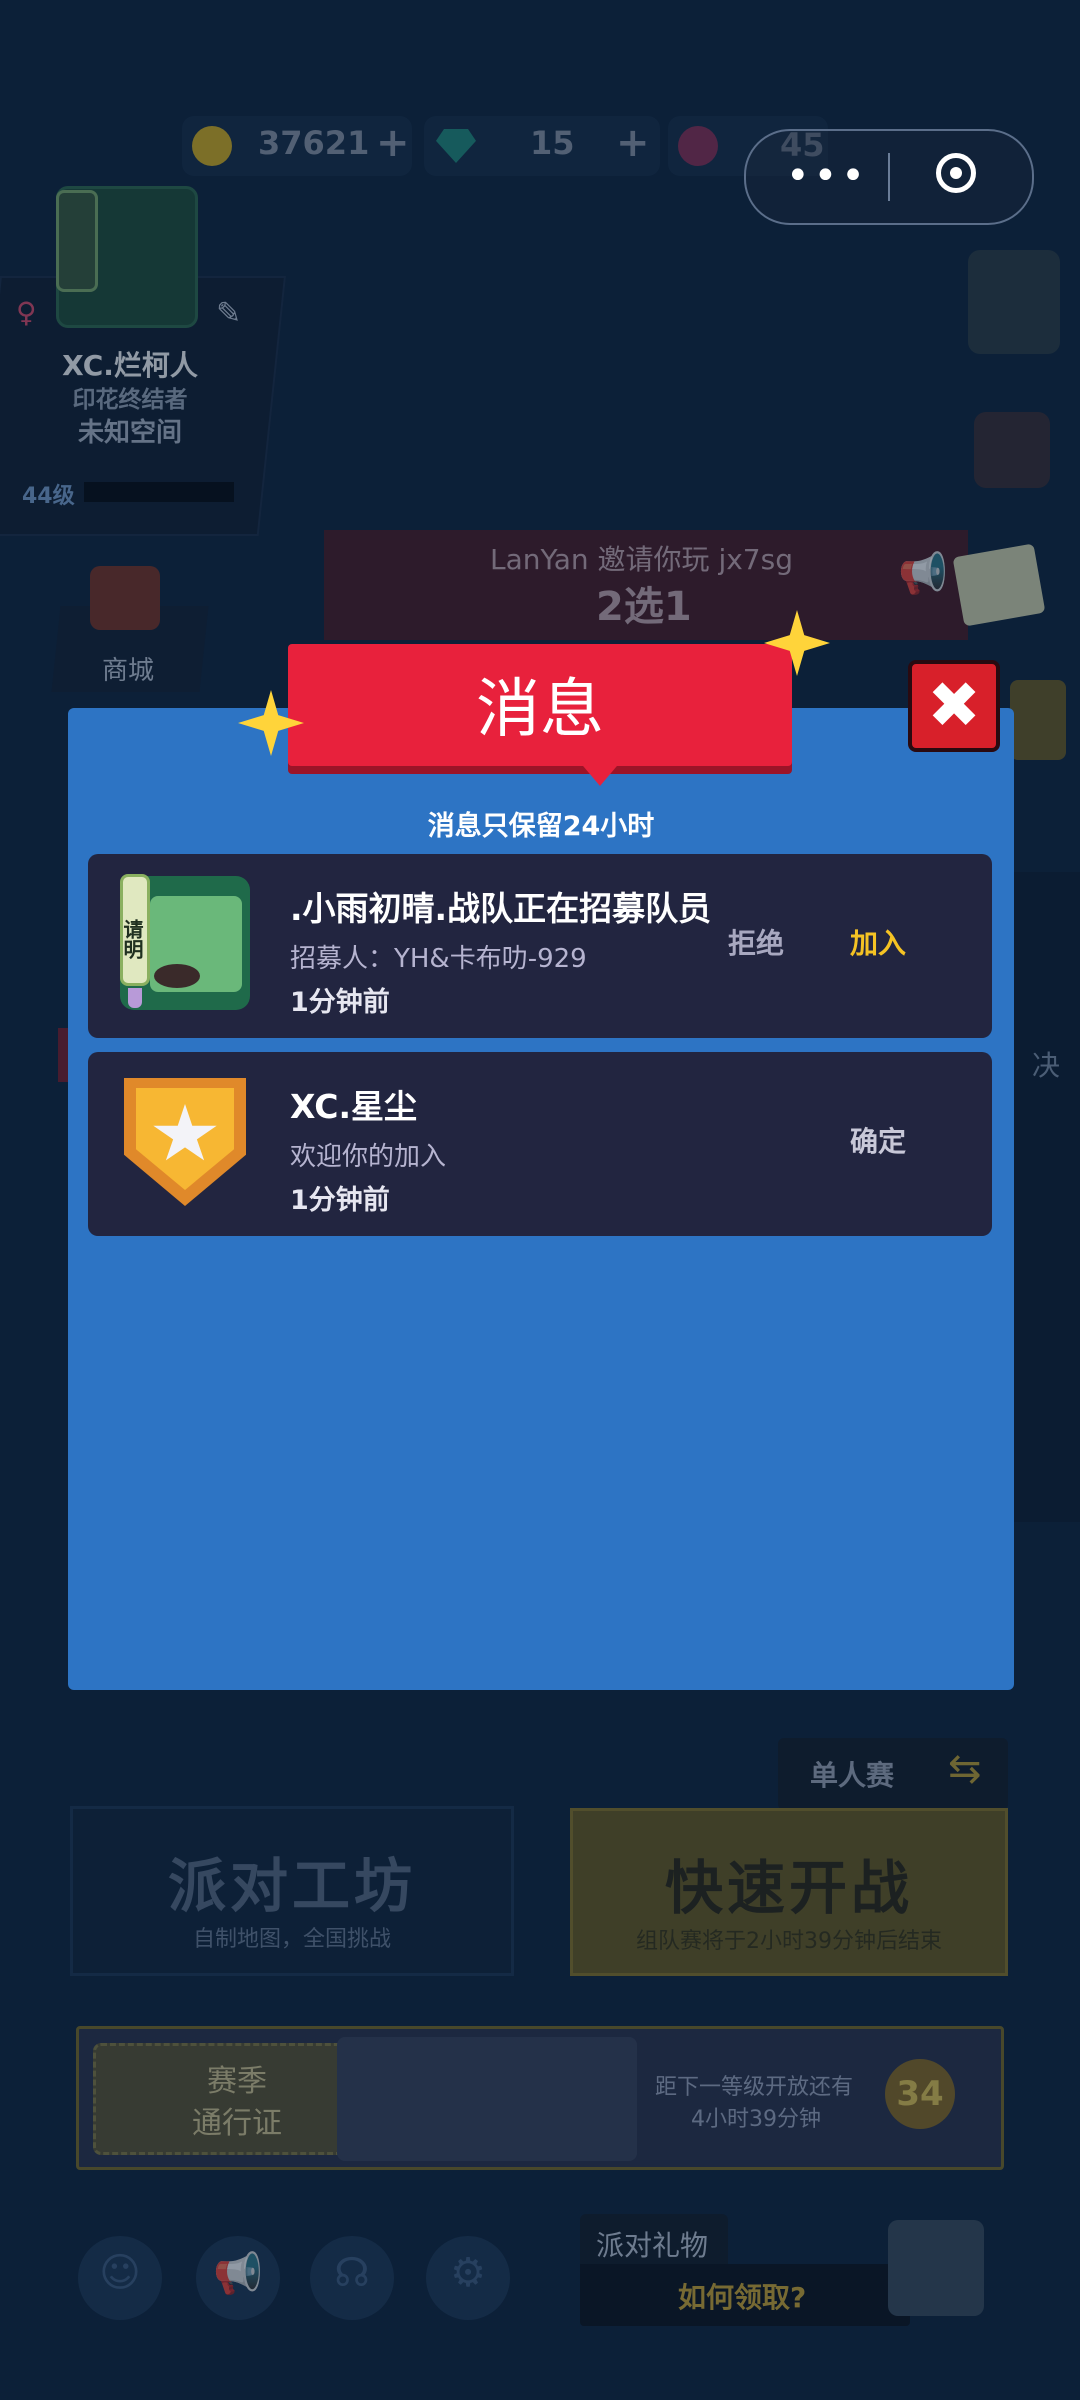 The width and height of the screenshot is (1080, 2400). Describe the element at coordinates (291, 1886) in the screenshot. I see `party-workshop-title: 派对工坊` at that location.